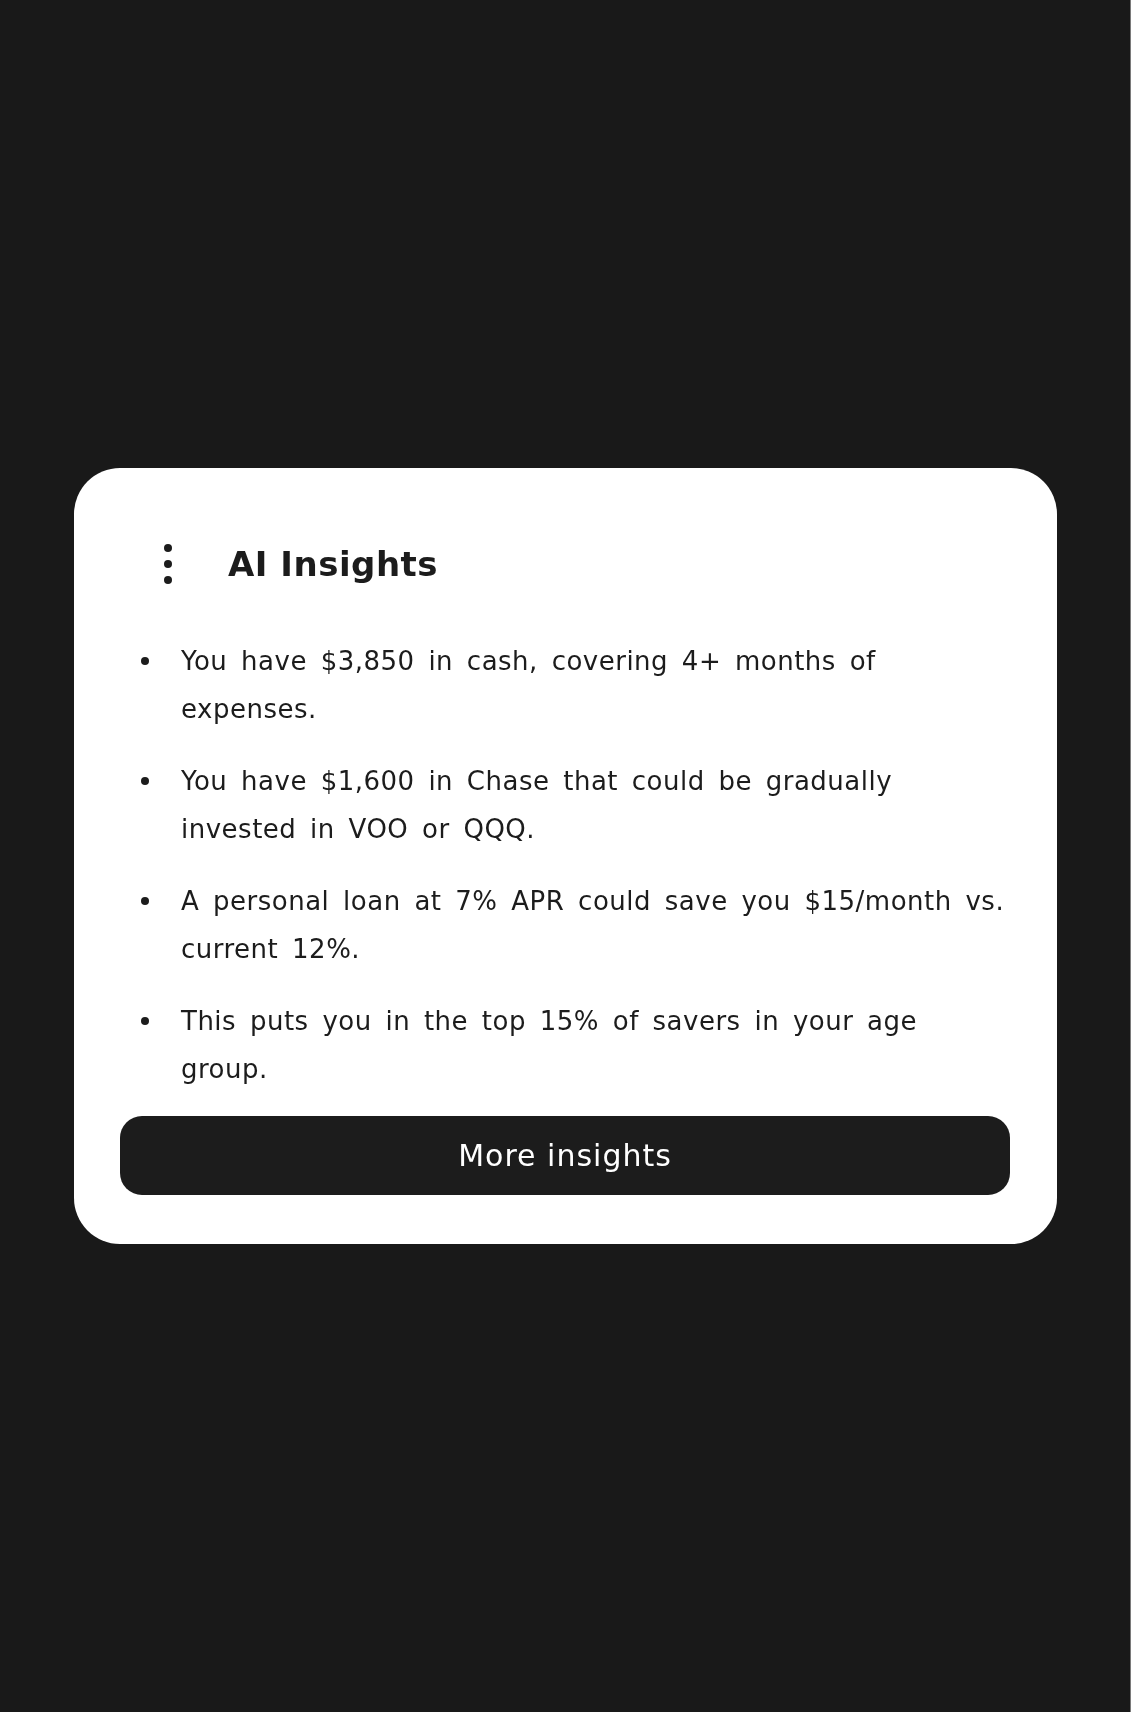 This screenshot has width=1131, height=1712. What do you see at coordinates (333, 564) in the screenshot?
I see `card-title: AI Insights` at bounding box center [333, 564].